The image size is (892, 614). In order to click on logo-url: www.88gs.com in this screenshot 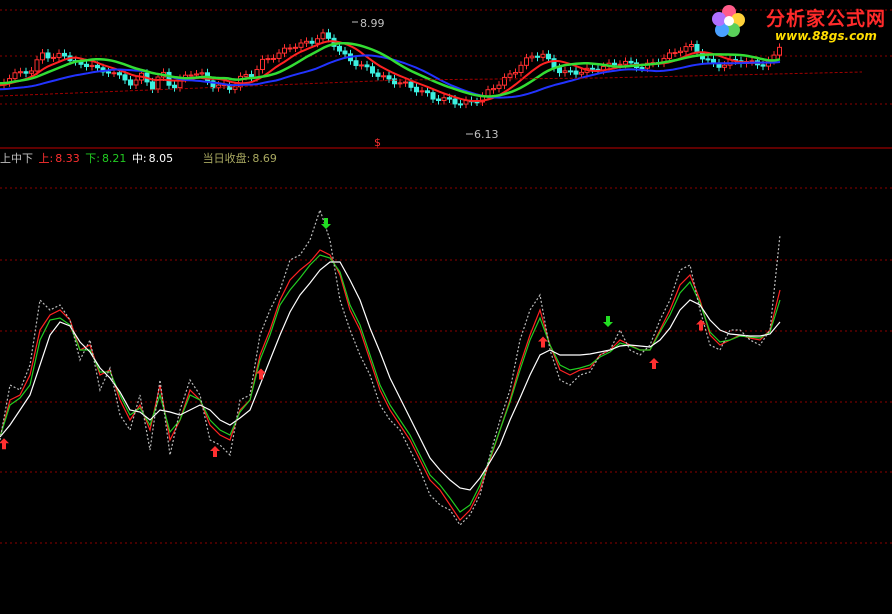, I will do `click(826, 36)`.